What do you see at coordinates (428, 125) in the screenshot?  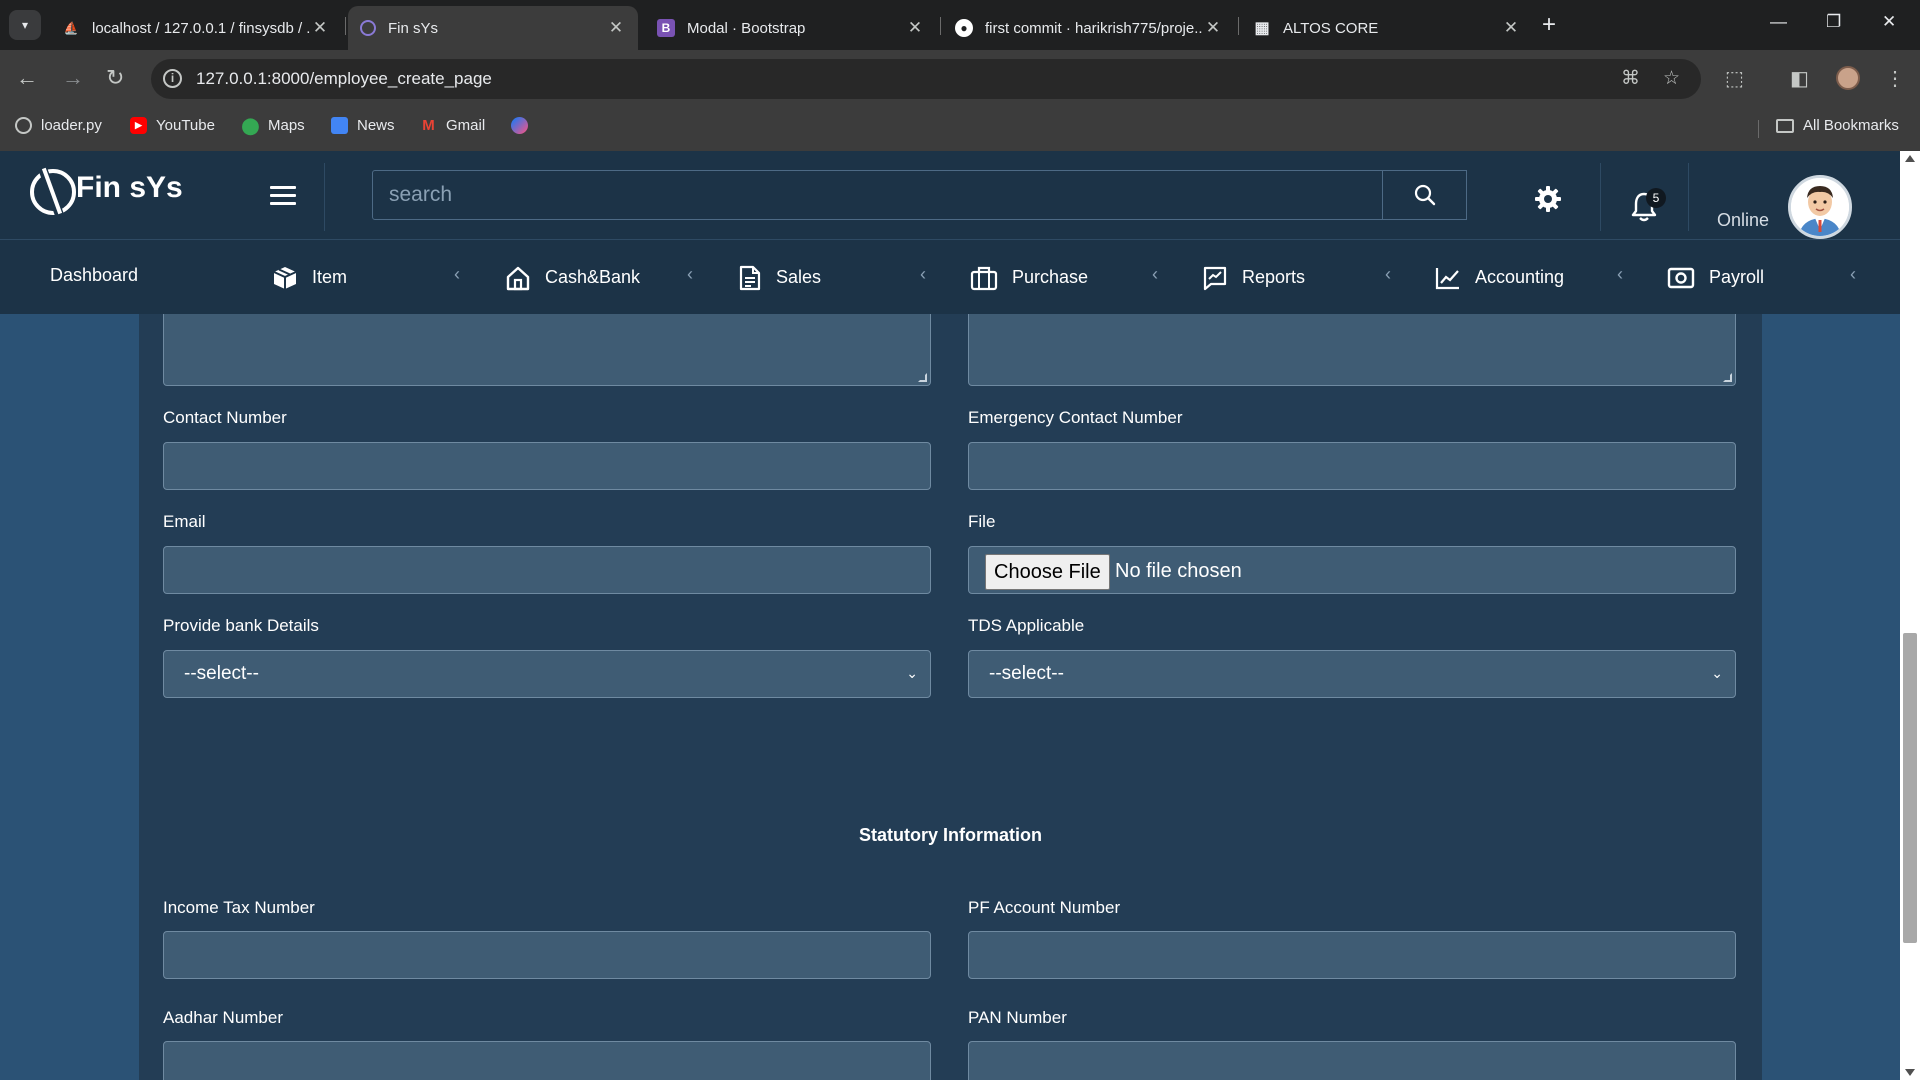 I see `gmail-icon: M` at bounding box center [428, 125].